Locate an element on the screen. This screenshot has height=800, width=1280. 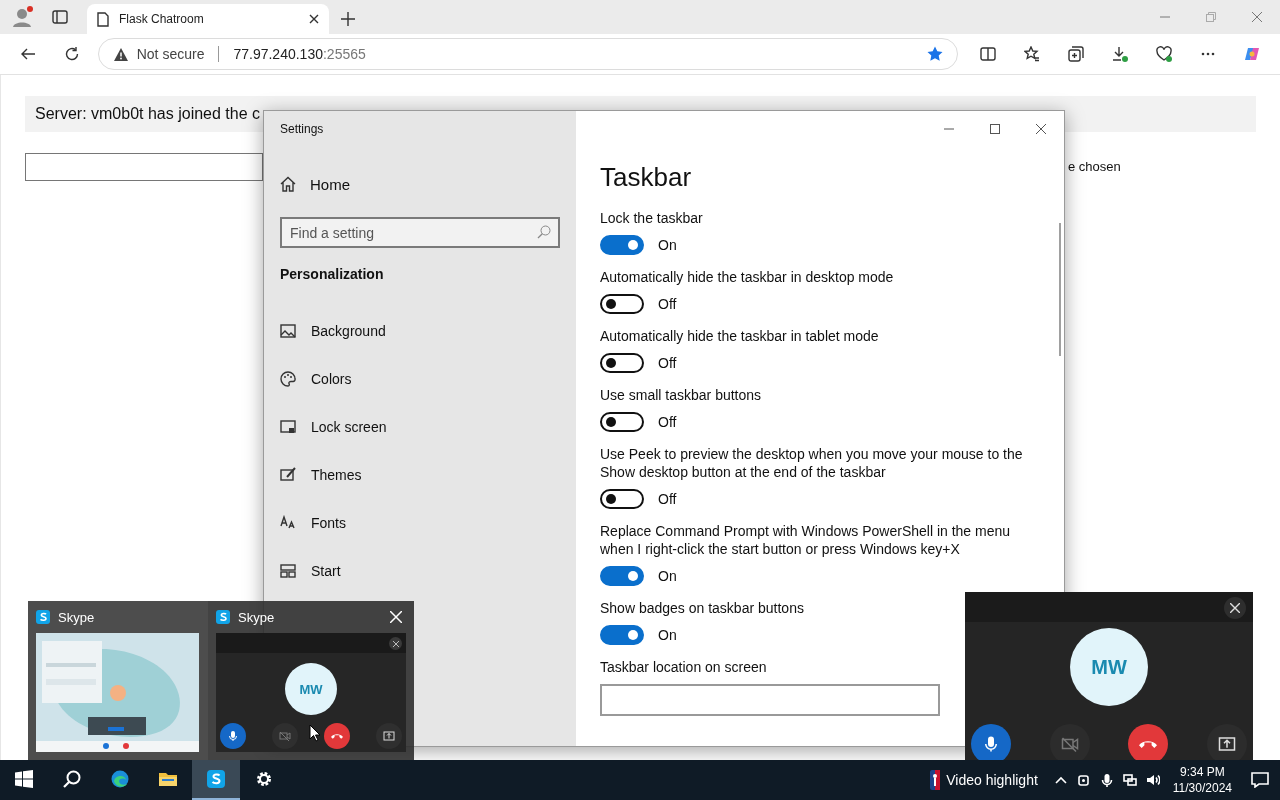
setting-label: Use Peek to preview the desktop when you move your mouse to the Show desktop button at the end of the taskbar is located at coordinates (812, 463).